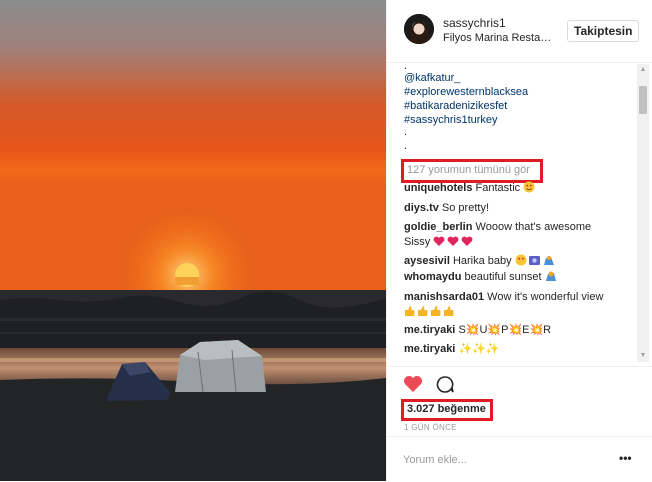 Image resolution: width=652 pixels, height=482 pixels. What do you see at coordinates (519, 459) in the screenshot?
I see `add-comment-bar: Yorum ekle... •••` at bounding box center [519, 459].